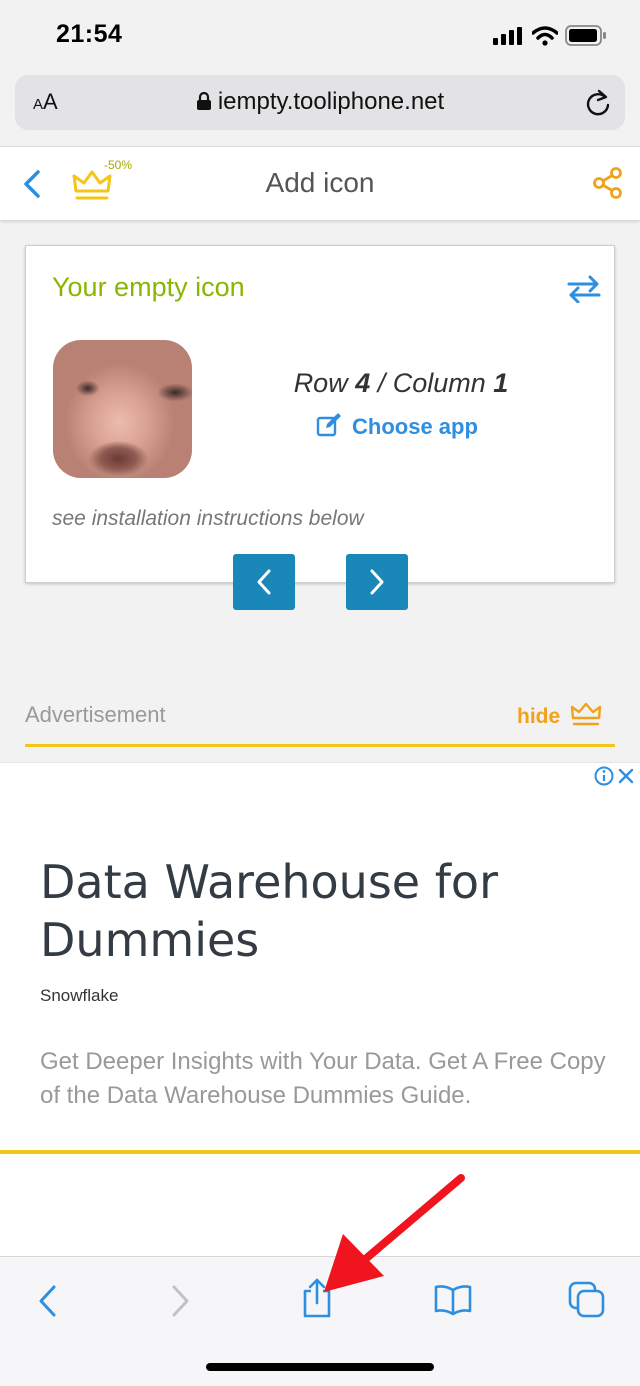 Image resolution: width=640 pixels, height=1386 pixels. I want to click on lock-icon, so click(203, 100).